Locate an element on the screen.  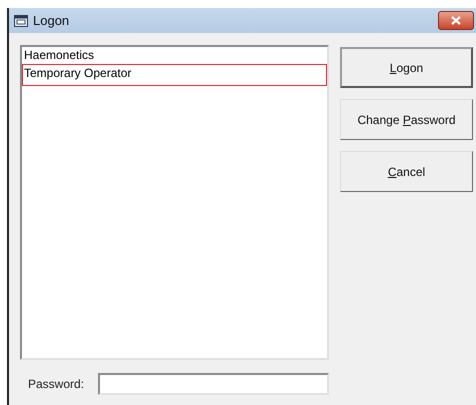
dialog-button: Logon is located at coordinates (406, 67).